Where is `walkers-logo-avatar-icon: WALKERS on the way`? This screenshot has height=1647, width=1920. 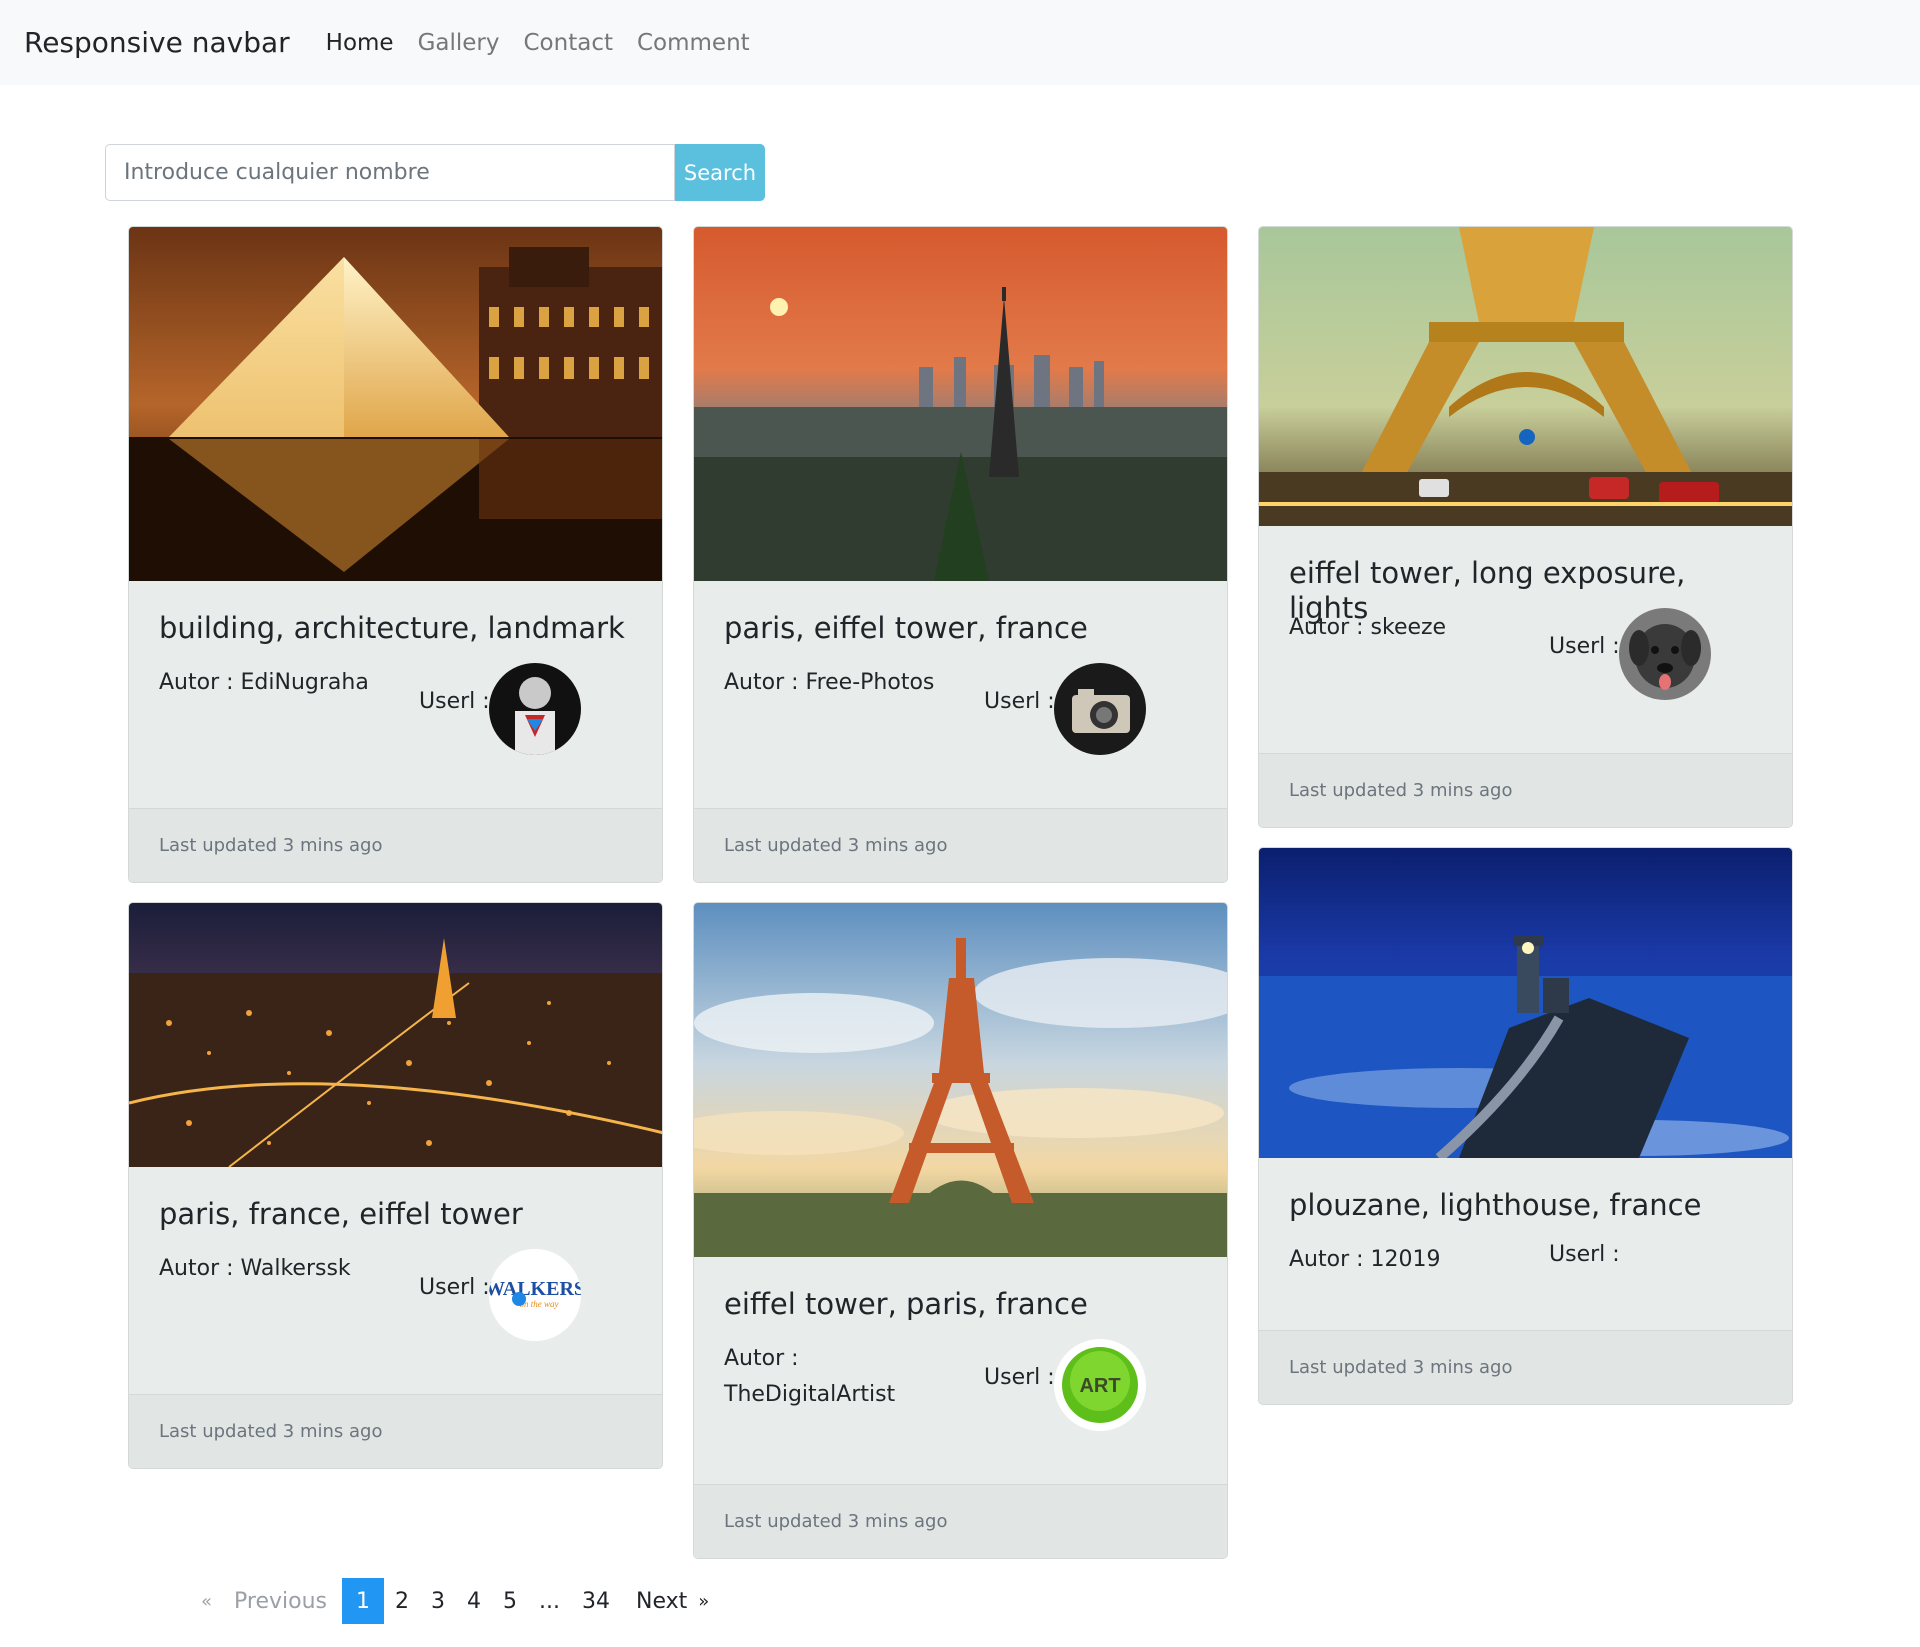 walkers-logo-avatar-icon: WALKERS on the way is located at coordinates (535, 1295).